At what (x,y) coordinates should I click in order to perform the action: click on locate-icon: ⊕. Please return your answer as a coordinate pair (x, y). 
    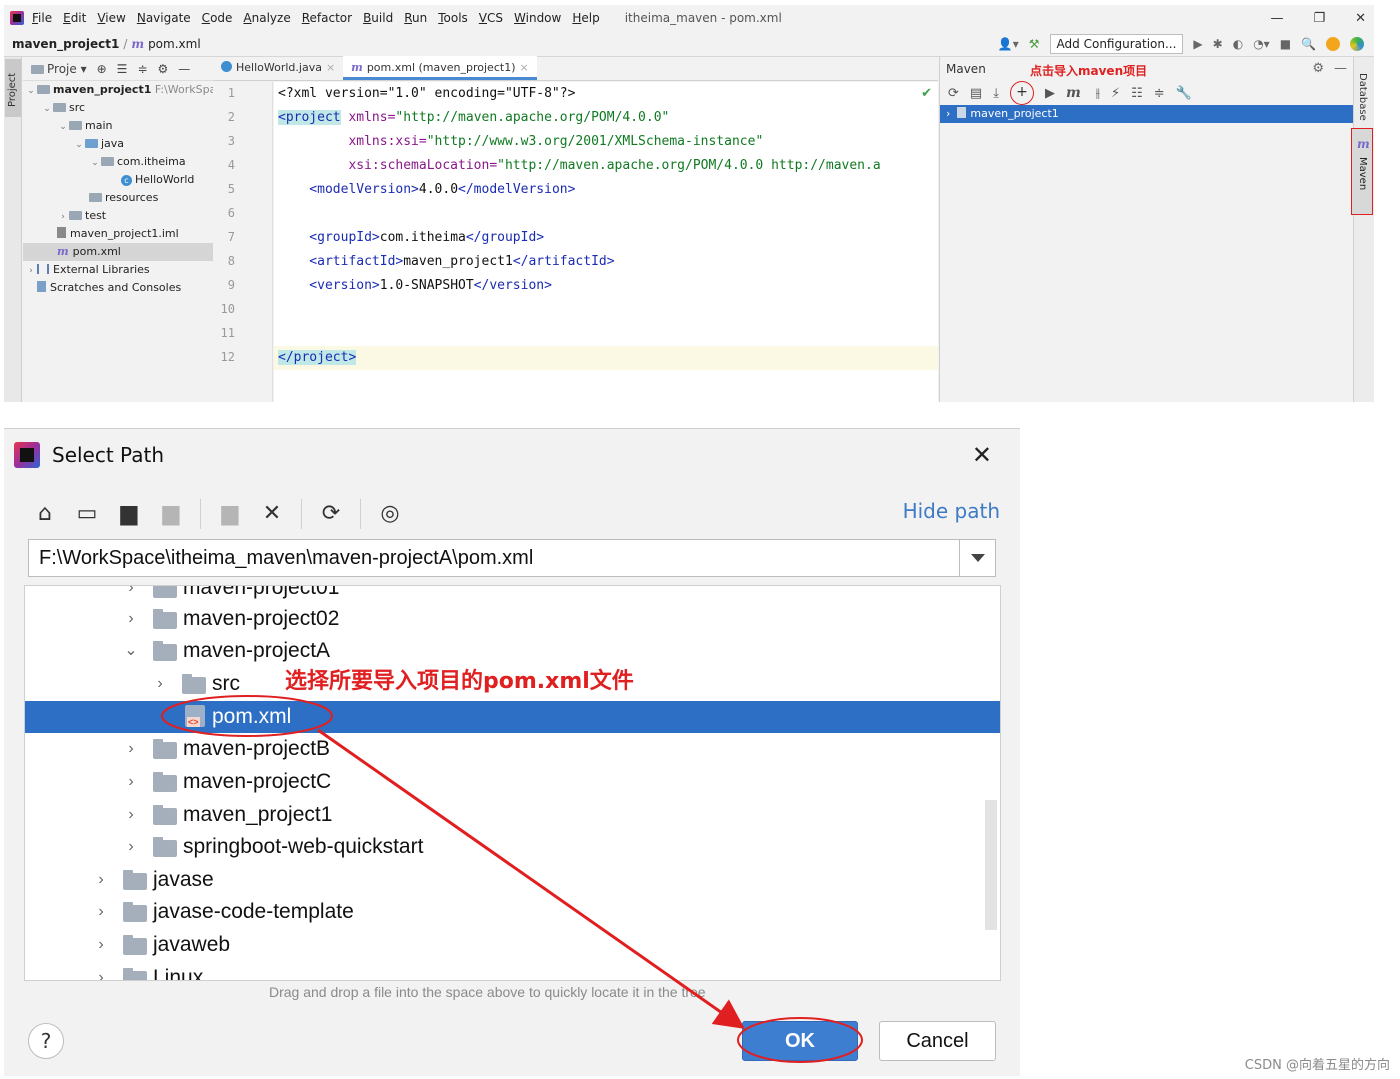
    Looking at the image, I should click on (102, 69).